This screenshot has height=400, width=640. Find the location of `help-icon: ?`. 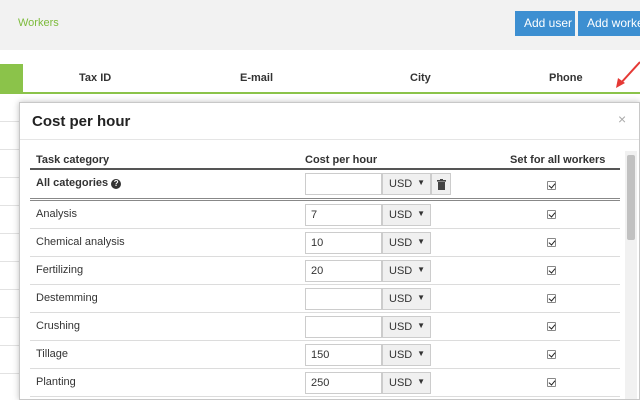

help-icon: ? is located at coordinates (116, 184).